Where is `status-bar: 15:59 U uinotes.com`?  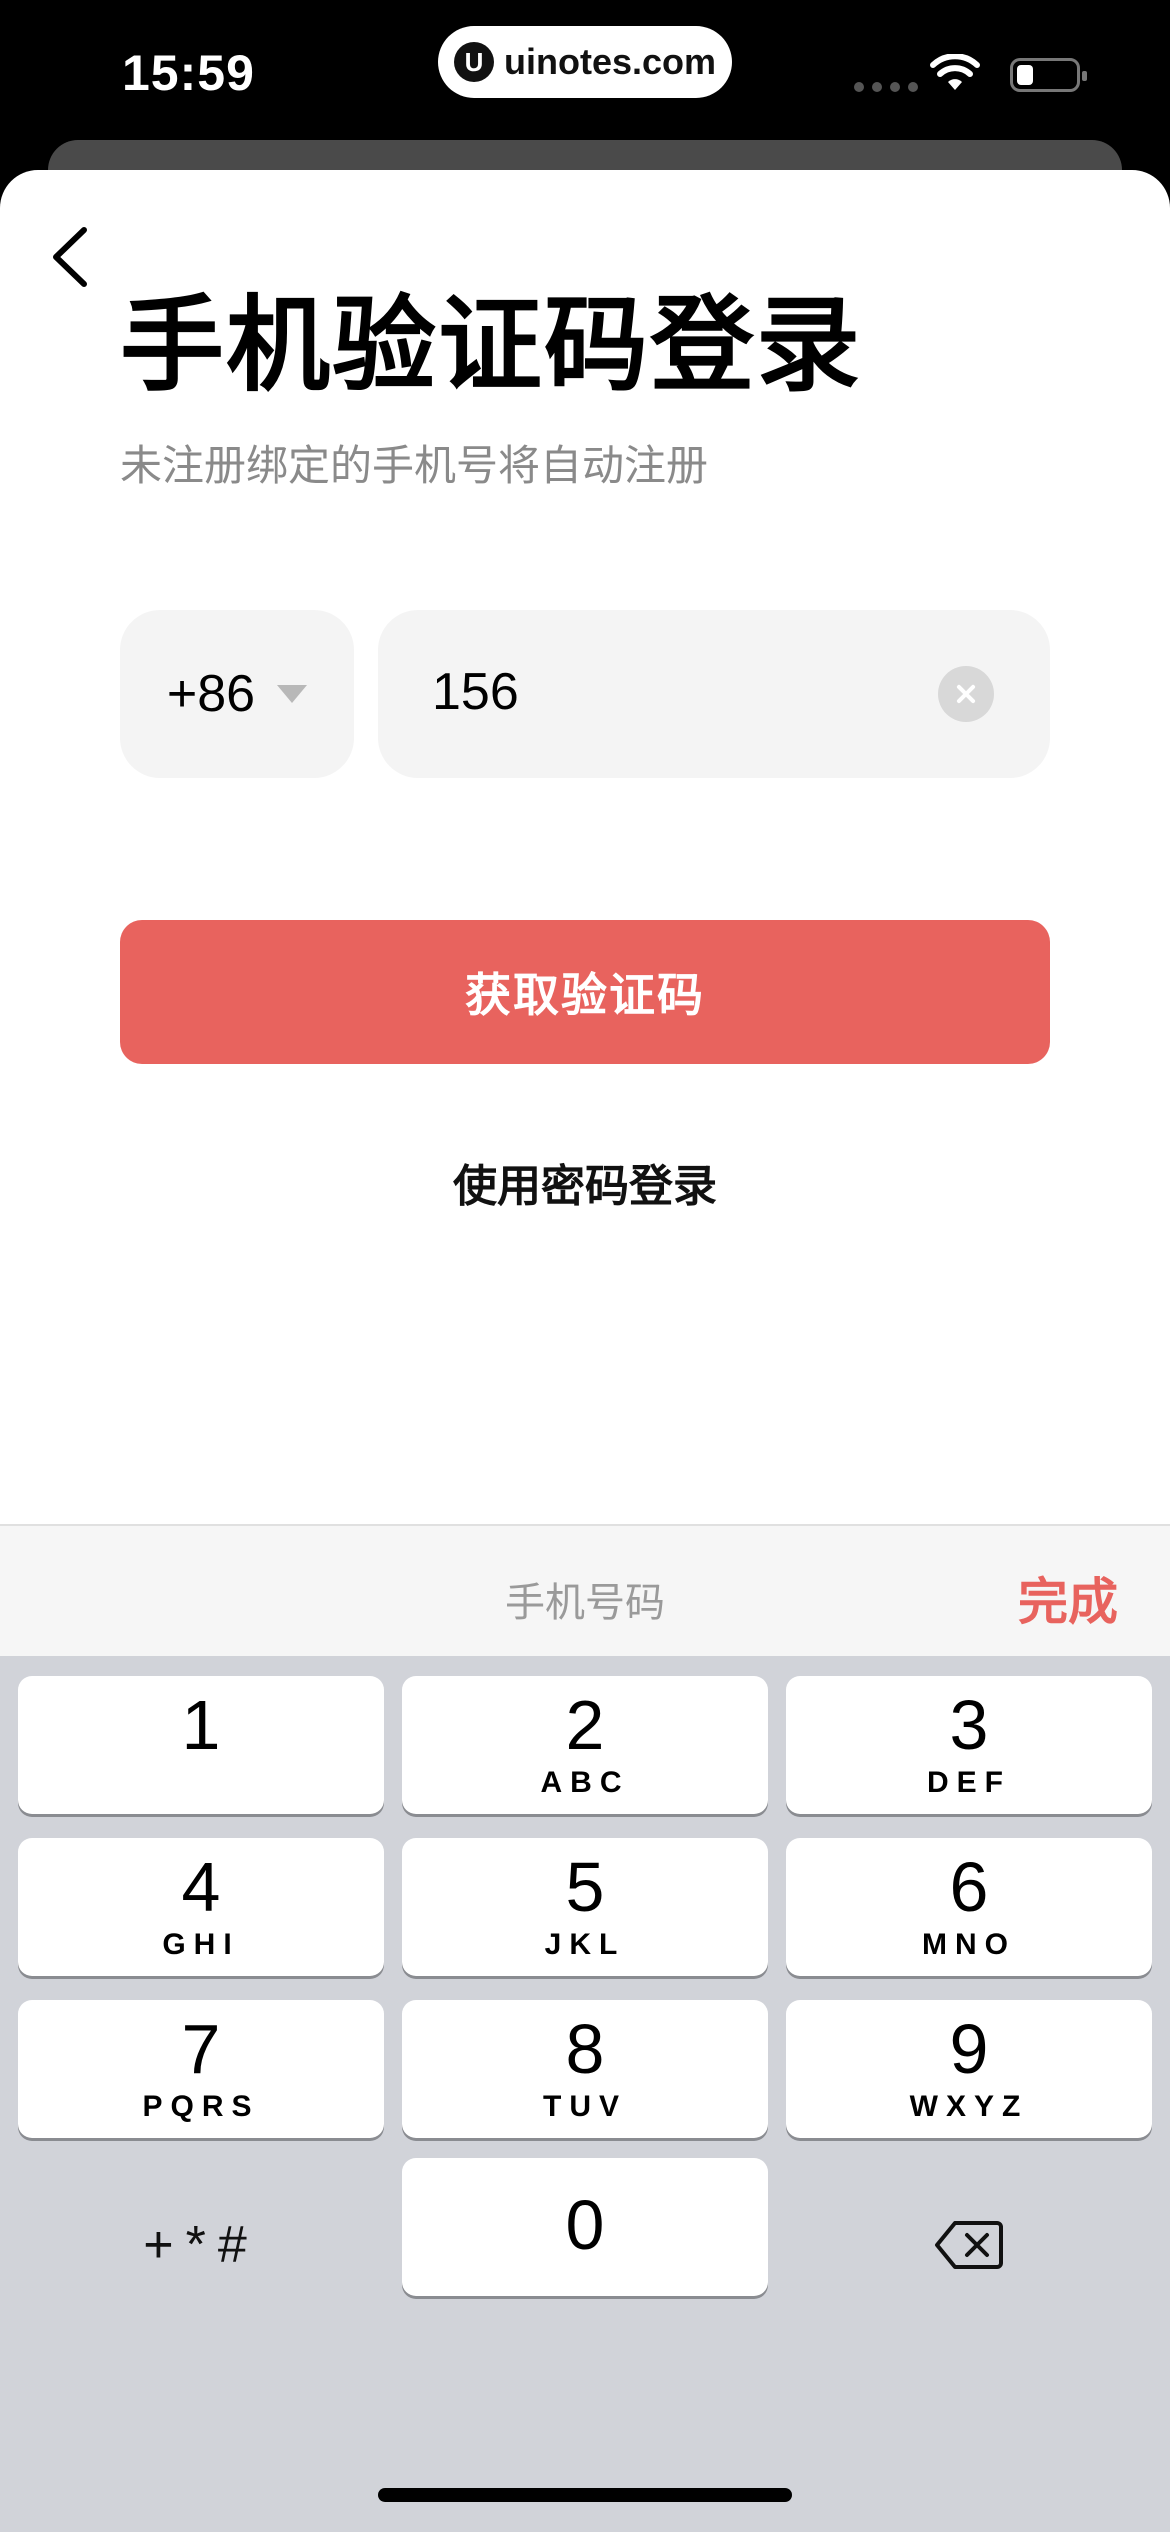
status-bar: 15:59 U uinotes.com is located at coordinates (585, 80).